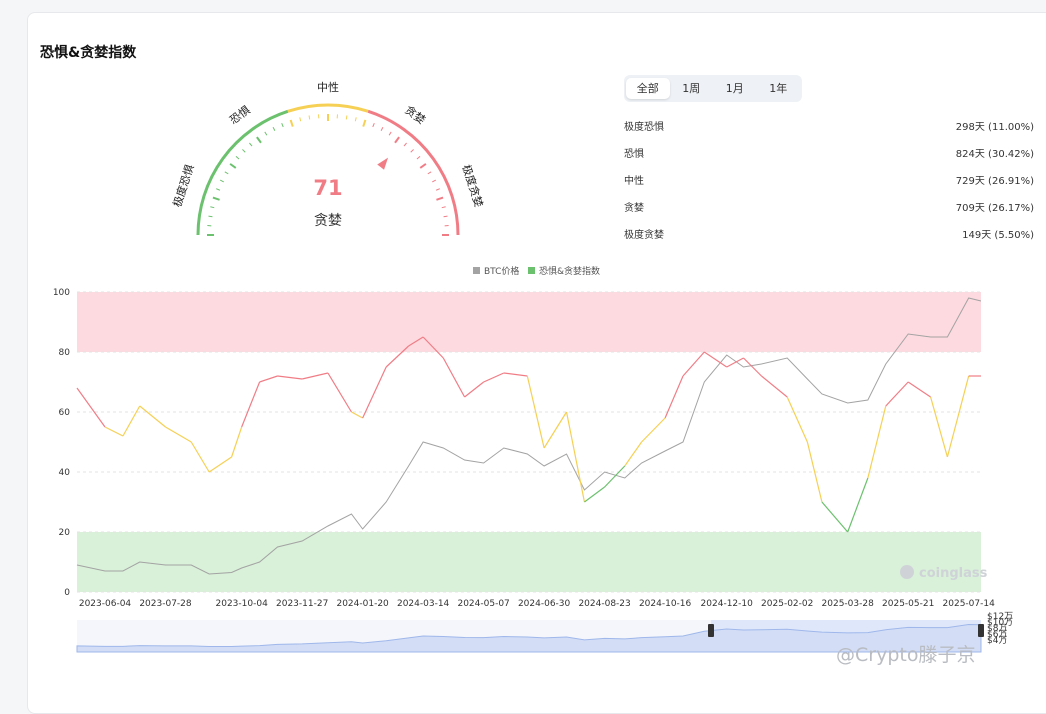 The image size is (1046, 714). What do you see at coordinates (692, 88) in the screenshot?
I see `tab-1-week: 1周` at bounding box center [692, 88].